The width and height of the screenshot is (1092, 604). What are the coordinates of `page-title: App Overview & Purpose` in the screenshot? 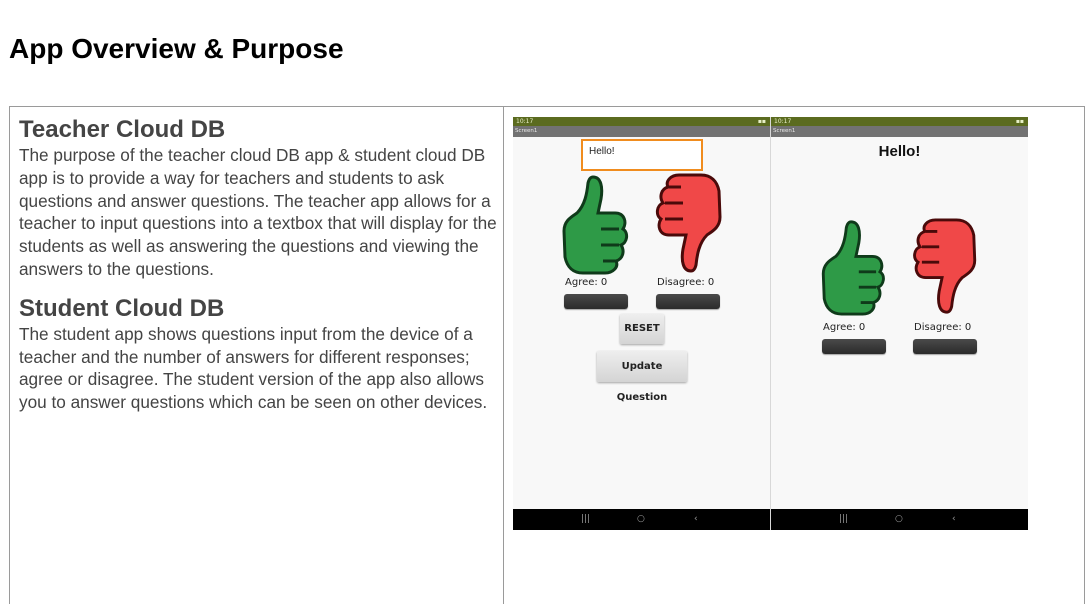 It's located at (176, 48).